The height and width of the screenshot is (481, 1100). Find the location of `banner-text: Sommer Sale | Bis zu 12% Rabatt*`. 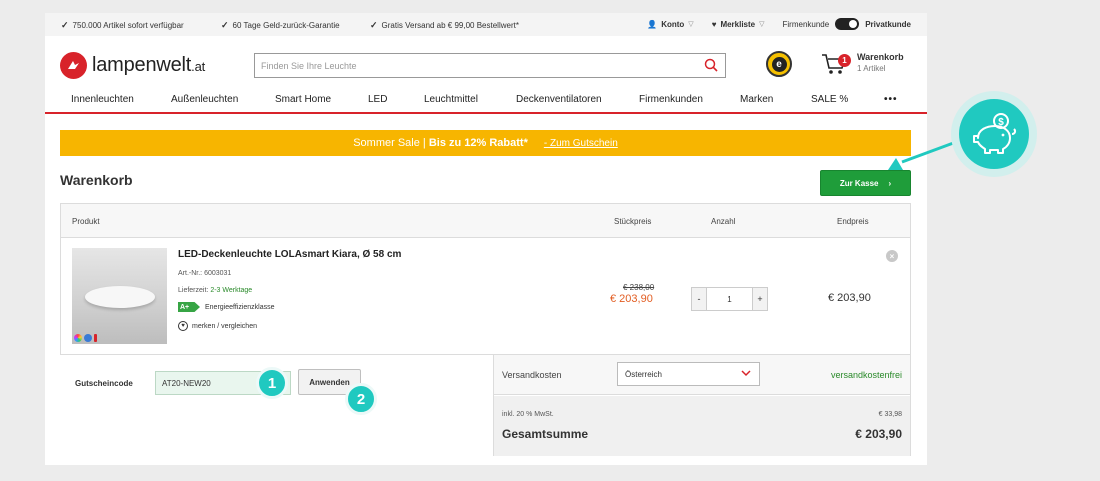

banner-text: Sommer Sale | Bis zu 12% Rabatt* is located at coordinates (440, 143).